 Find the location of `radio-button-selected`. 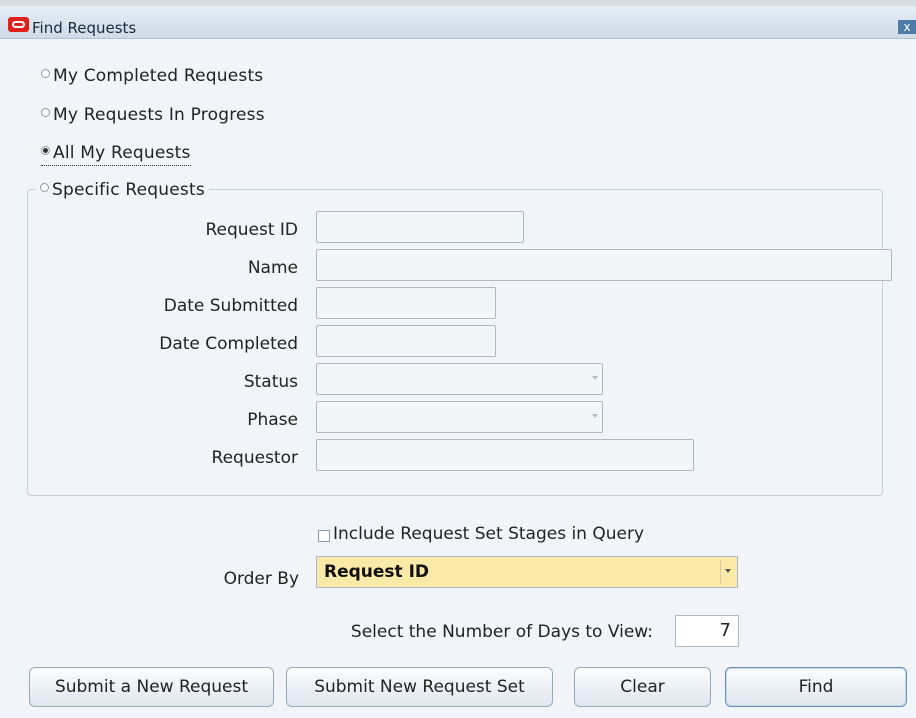

radio-button-selected is located at coordinates (45, 150).